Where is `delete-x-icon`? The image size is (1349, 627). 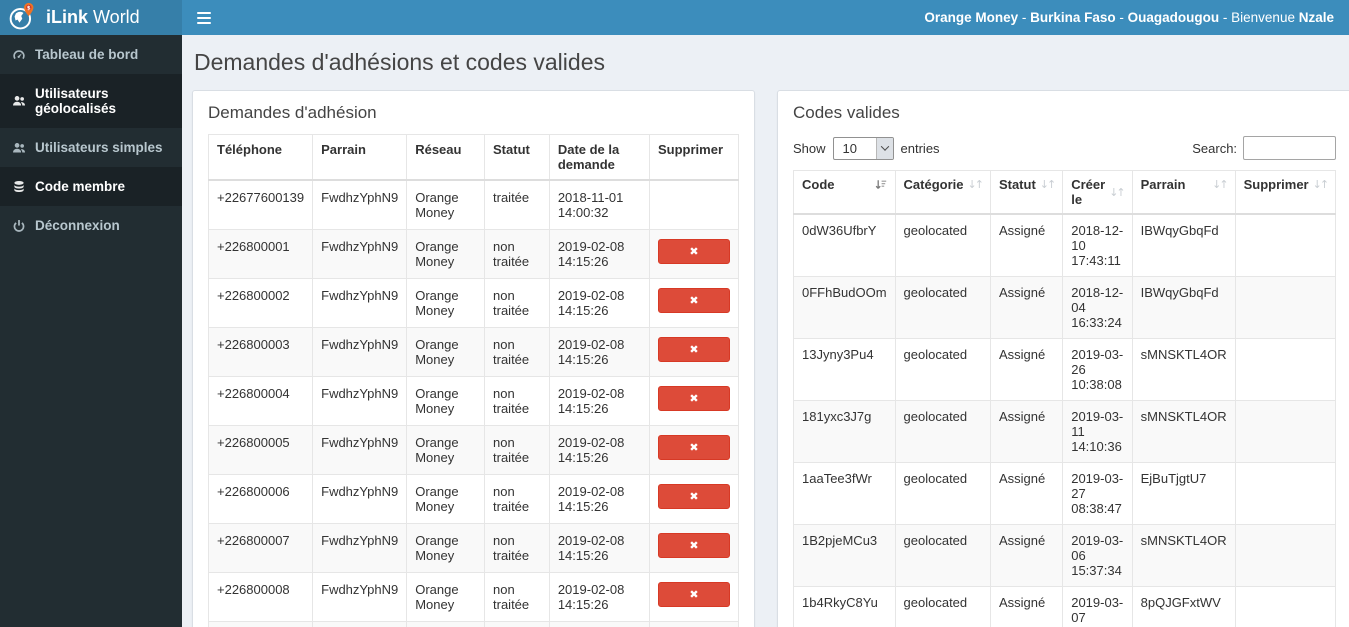
delete-x-icon is located at coordinates (693, 251).